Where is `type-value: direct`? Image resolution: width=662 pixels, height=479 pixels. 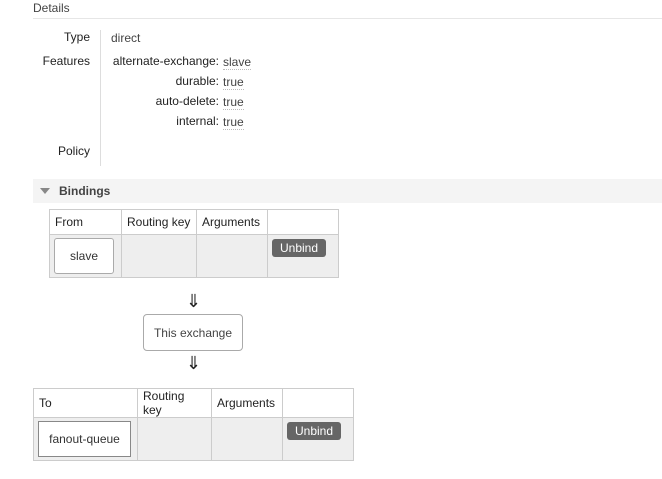
type-value: direct is located at coordinates (126, 38).